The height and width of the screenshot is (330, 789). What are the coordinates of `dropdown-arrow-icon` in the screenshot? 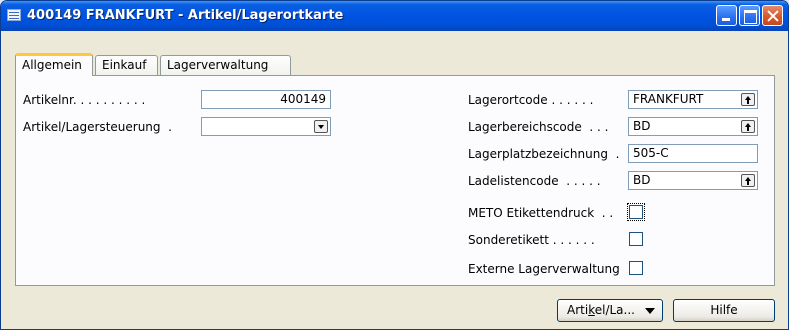 It's located at (321, 126).